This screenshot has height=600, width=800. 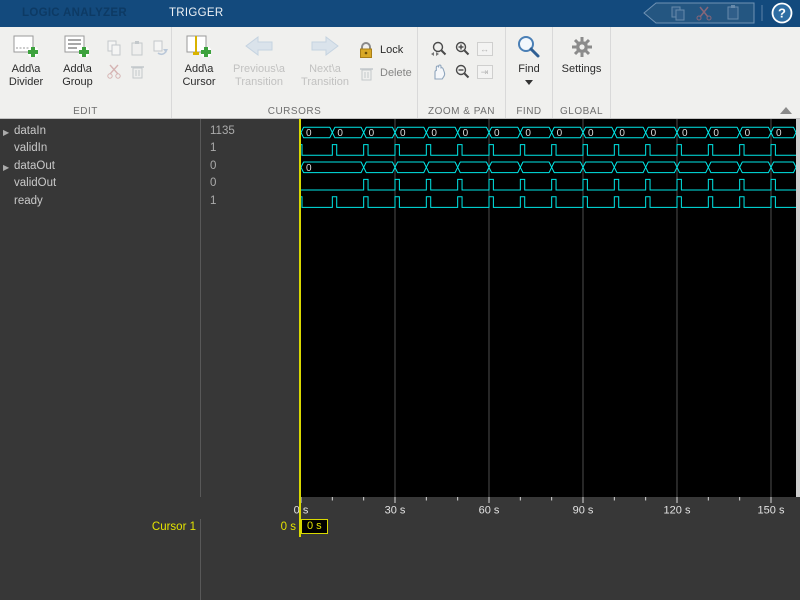 What do you see at coordinates (385, 49) in the screenshot?
I see `lock-button: Lock` at bounding box center [385, 49].